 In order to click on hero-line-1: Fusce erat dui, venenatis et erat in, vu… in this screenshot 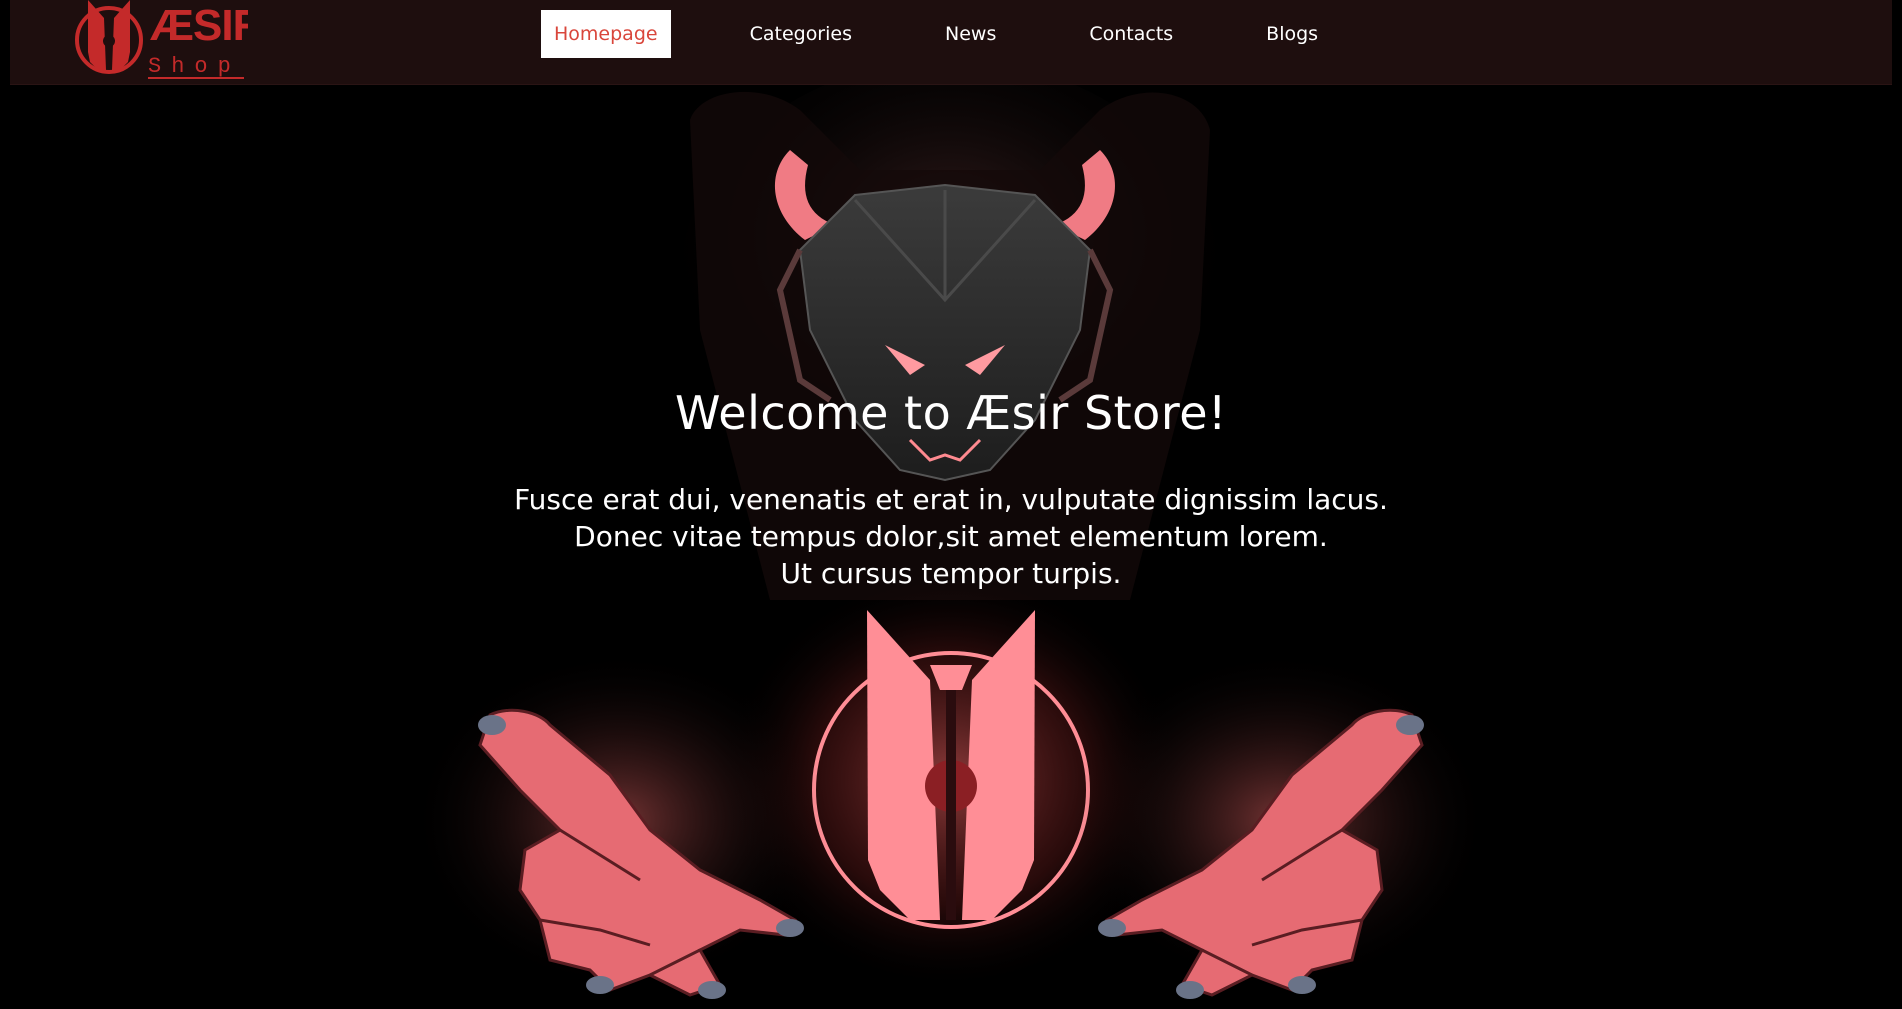, I will do `click(951, 499)`.